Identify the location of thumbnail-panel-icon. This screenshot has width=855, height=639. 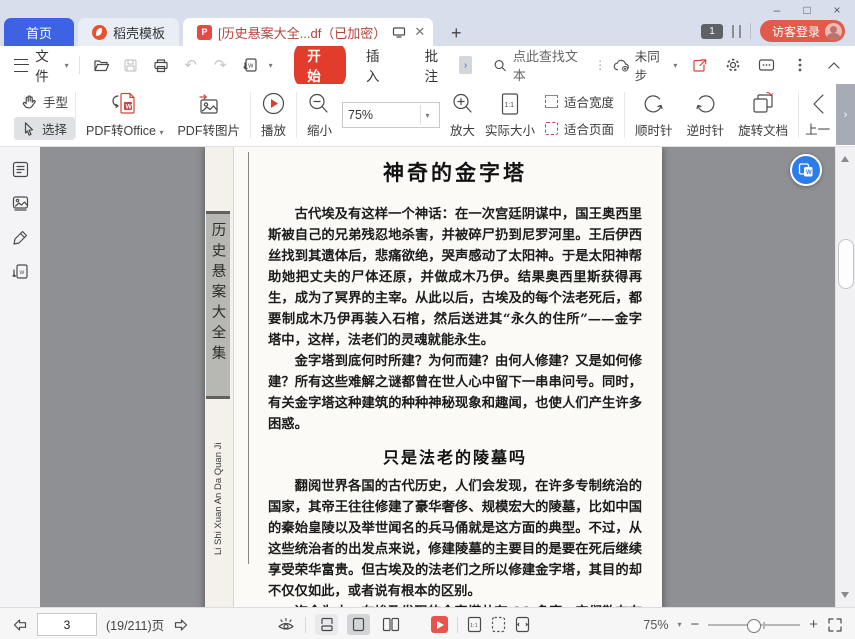
(20, 203).